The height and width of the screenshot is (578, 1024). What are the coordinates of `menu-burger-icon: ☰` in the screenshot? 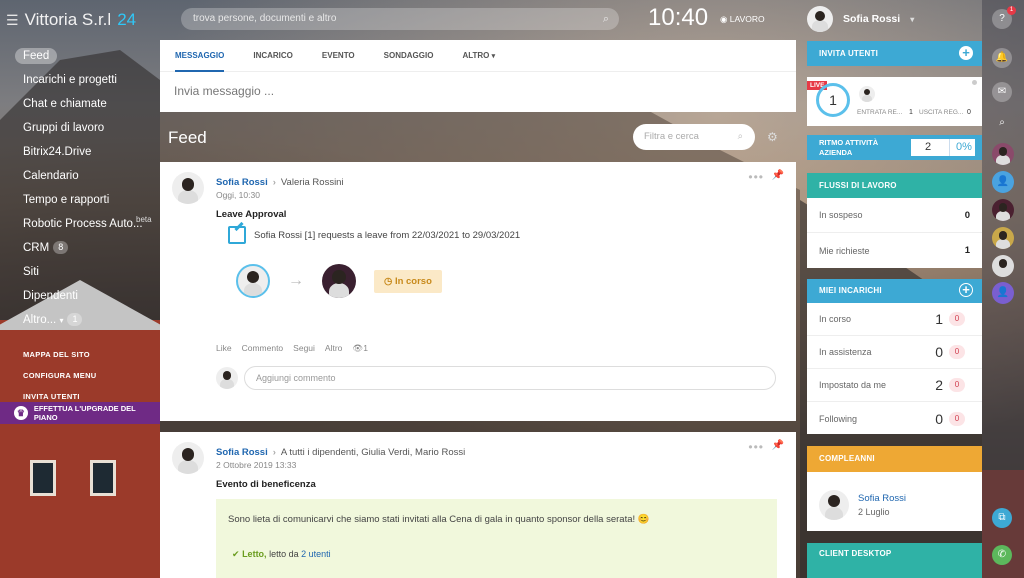 It's located at (12, 20).